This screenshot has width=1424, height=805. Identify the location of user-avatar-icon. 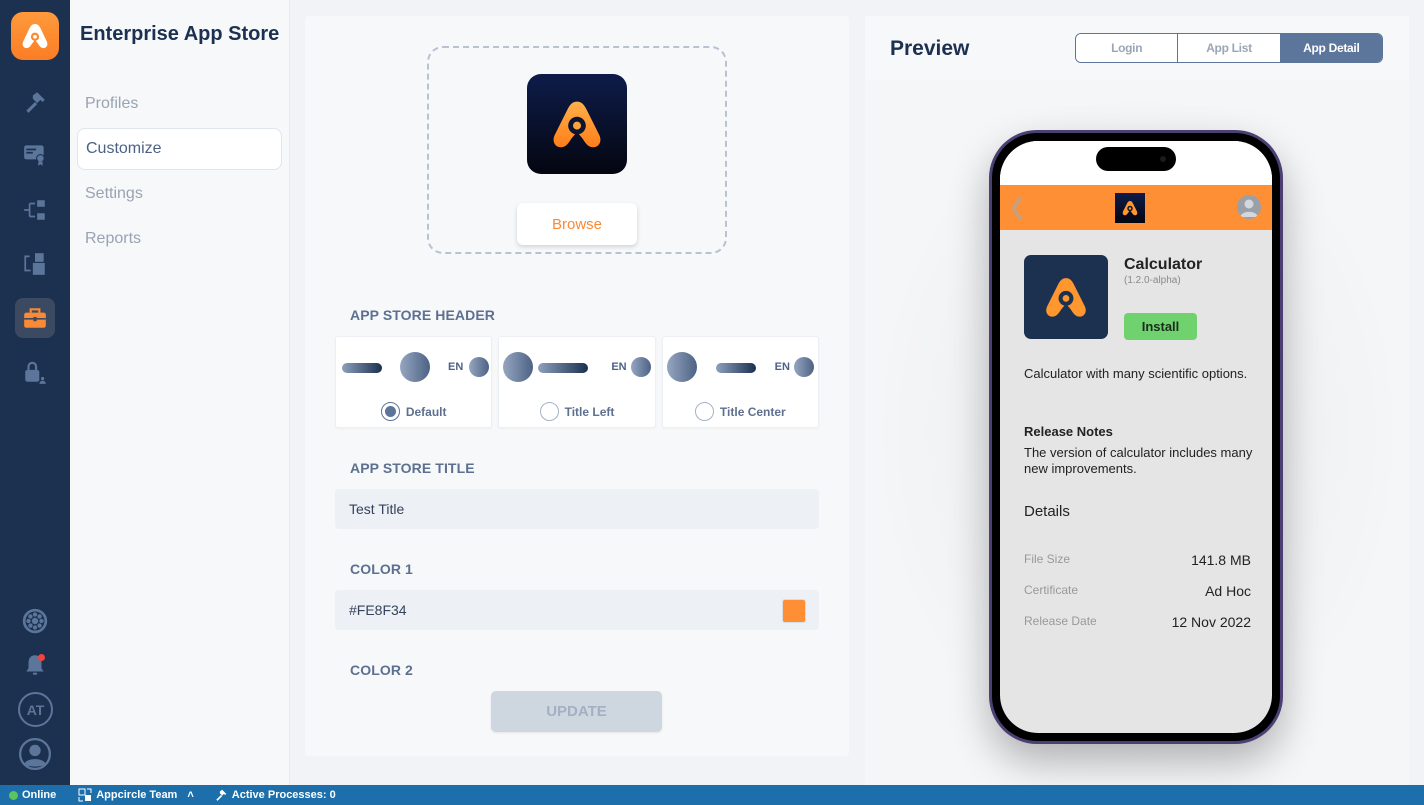
(1249, 207).